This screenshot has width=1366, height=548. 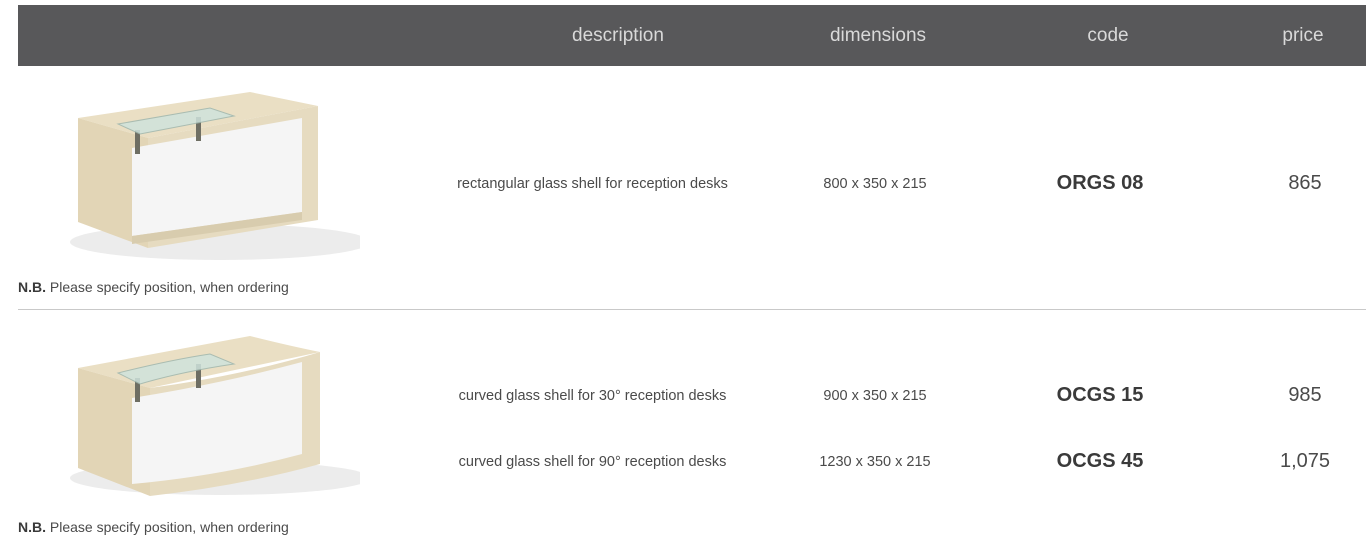 What do you see at coordinates (190, 172) in the screenshot?
I see `product-image-rectangular-desk` at bounding box center [190, 172].